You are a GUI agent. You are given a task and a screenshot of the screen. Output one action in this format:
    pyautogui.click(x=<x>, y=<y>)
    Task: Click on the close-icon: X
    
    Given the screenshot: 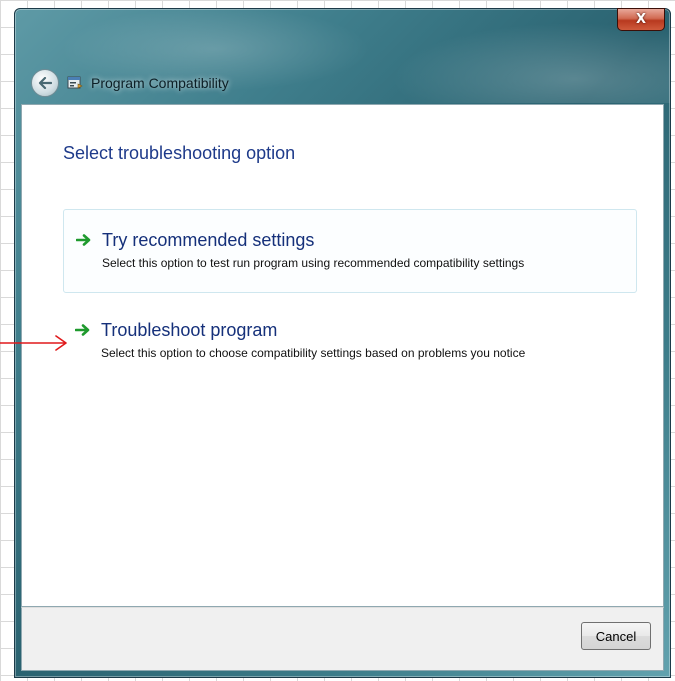 What is the action you would take?
    pyautogui.click(x=641, y=19)
    